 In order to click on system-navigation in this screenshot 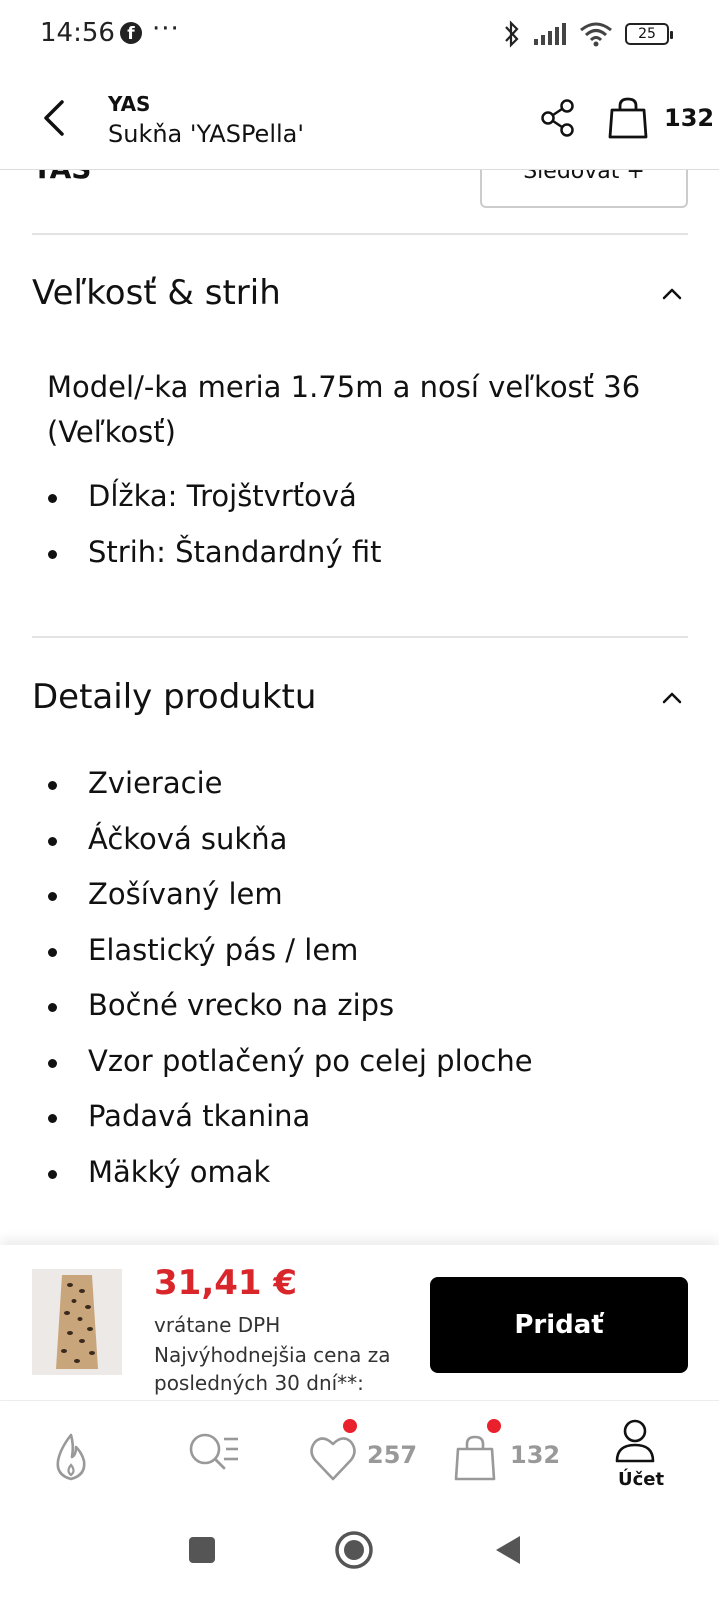, I will do `click(359, 1555)`.